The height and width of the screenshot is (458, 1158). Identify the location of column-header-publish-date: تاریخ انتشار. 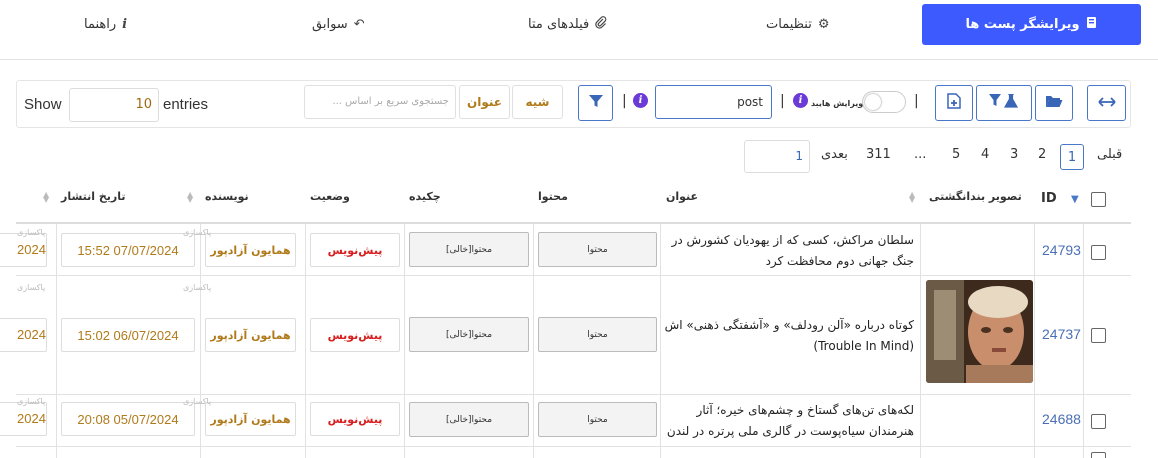
(93, 196).